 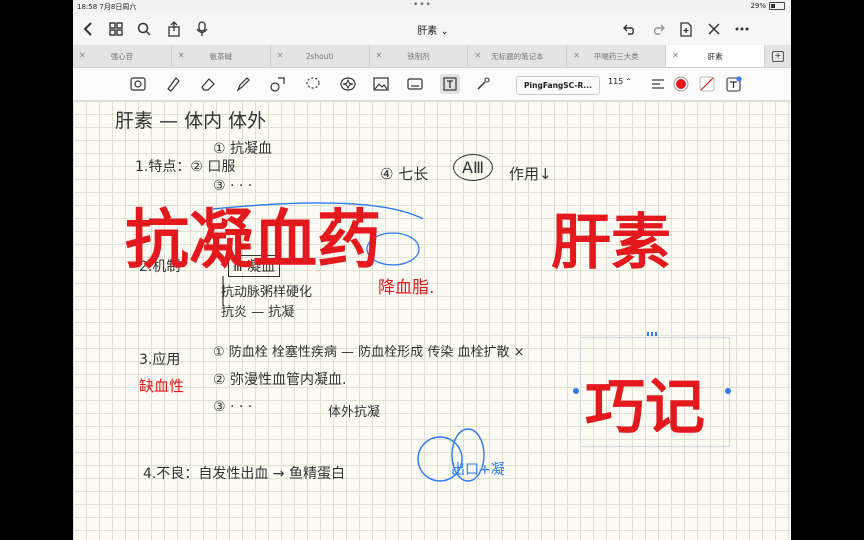 What do you see at coordinates (253, 235) in the screenshot?
I see `title-anticoagulant: 抗凝血药` at bounding box center [253, 235].